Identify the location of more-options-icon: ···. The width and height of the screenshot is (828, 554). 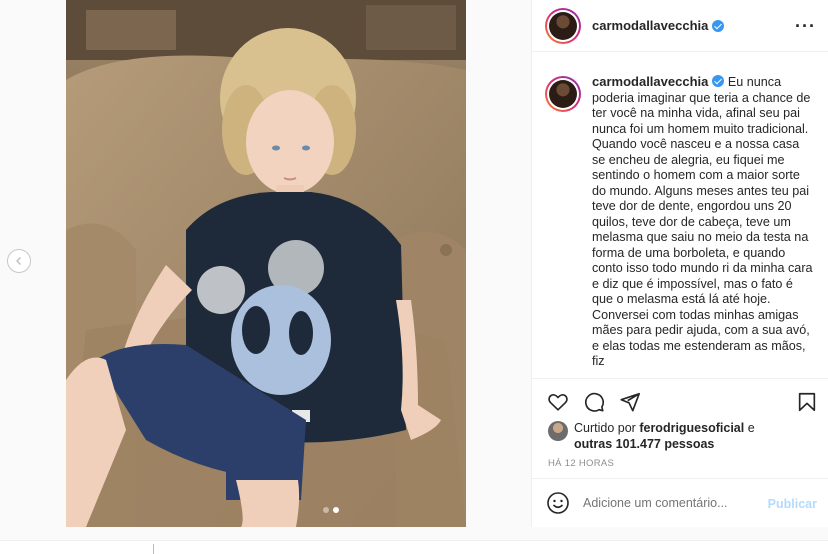
(805, 26).